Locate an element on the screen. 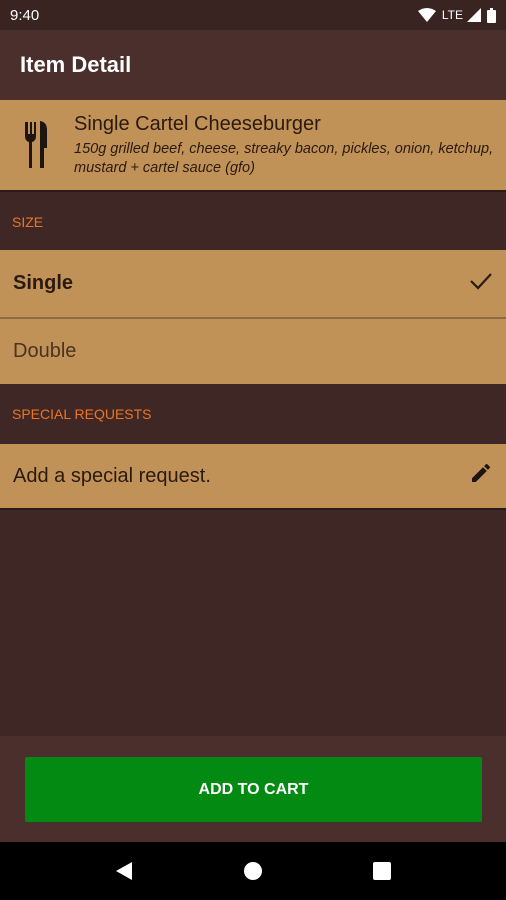 This screenshot has width=506, height=900. special-request-field: Add a special request. is located at coordinates (253, 477).